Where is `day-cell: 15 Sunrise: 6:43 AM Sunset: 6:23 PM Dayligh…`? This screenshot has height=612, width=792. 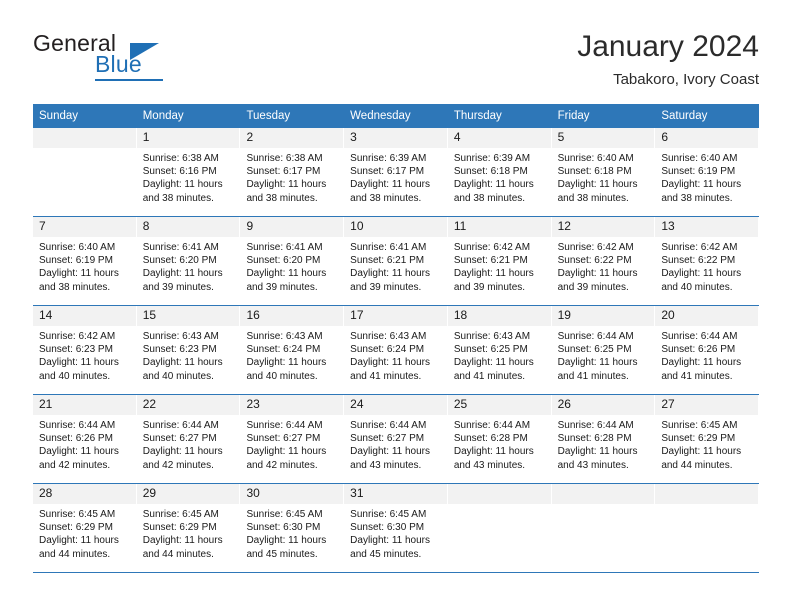
day-cell: 15 Sunrise: 6:43 AM Sunset: 6:23 PM Dayligh… is located at coordinates (188, 350).